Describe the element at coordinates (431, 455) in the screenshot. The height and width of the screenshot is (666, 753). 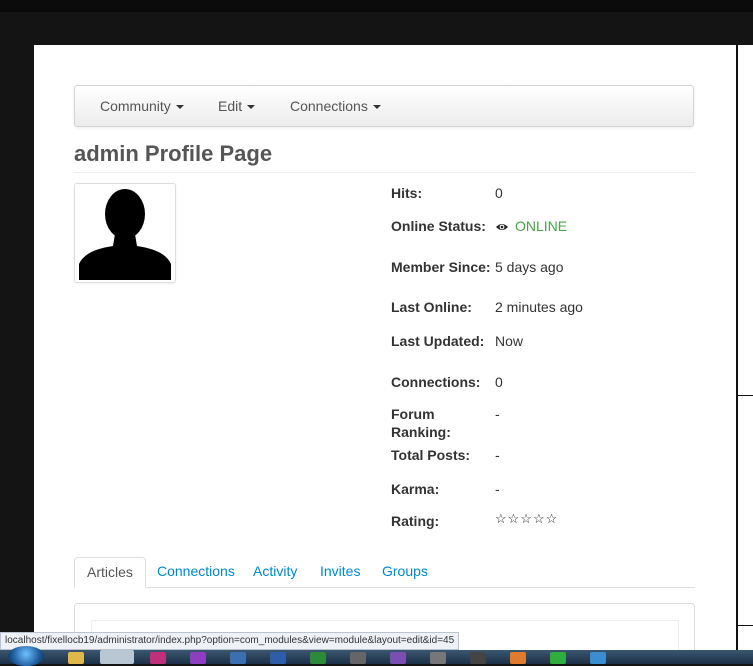
I see `total-posts-label: Total Posts:` at that location.